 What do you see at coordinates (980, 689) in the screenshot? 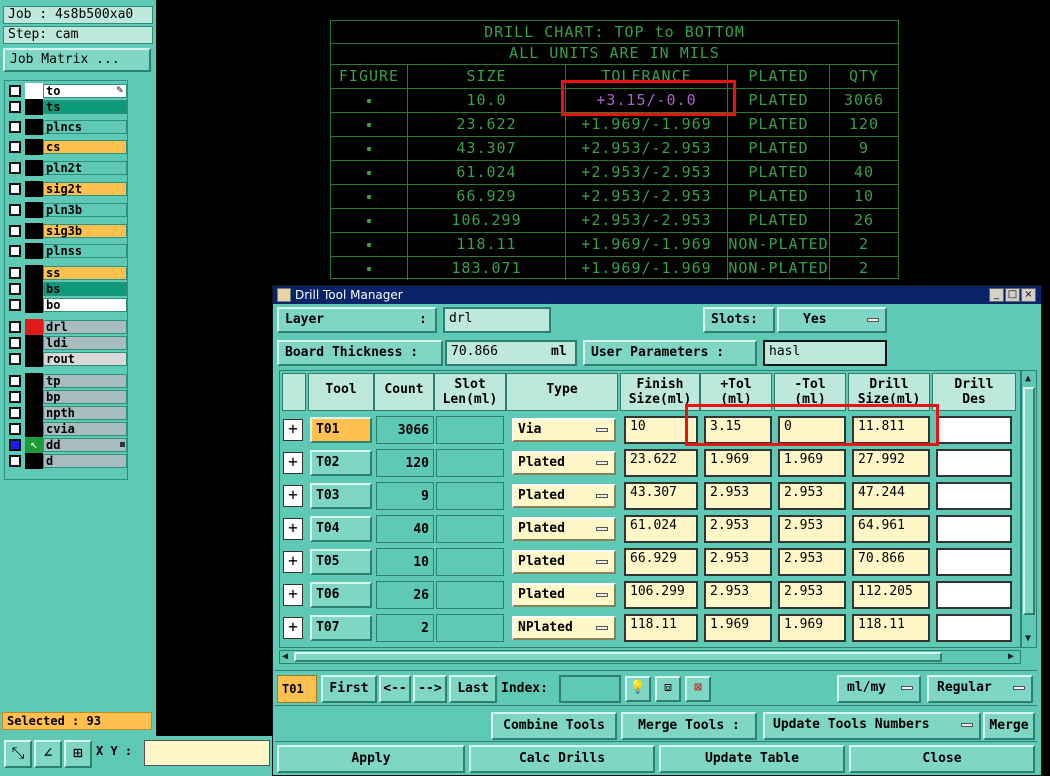
I see `mode-select: Regular` at bounding box center [980, 689].